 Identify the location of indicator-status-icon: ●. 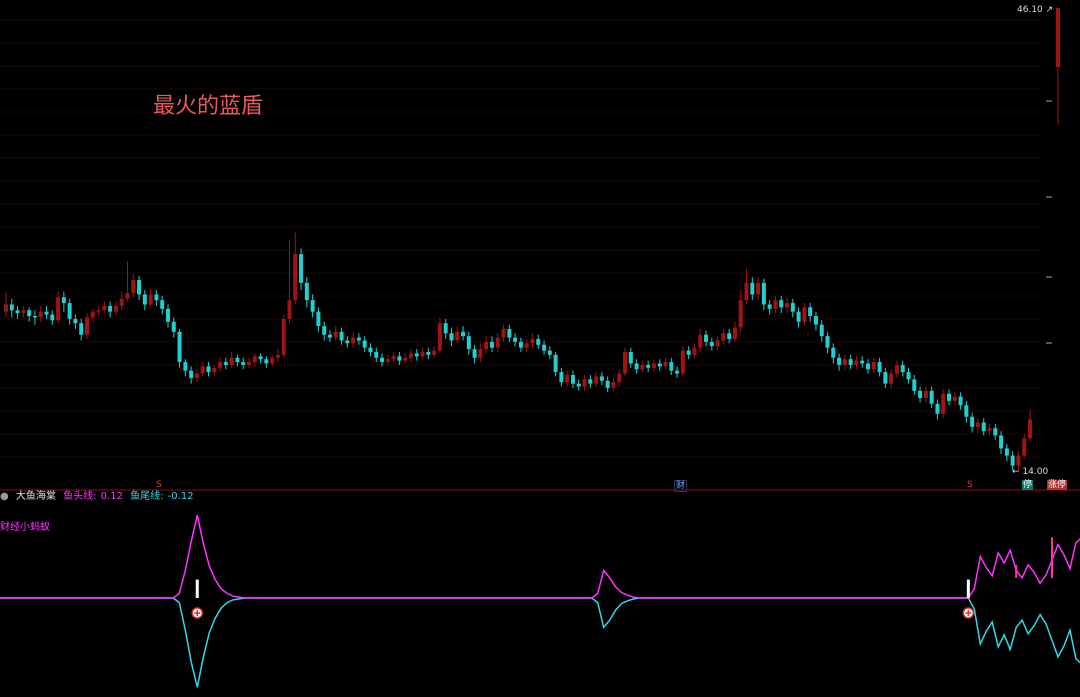
(4, 496).